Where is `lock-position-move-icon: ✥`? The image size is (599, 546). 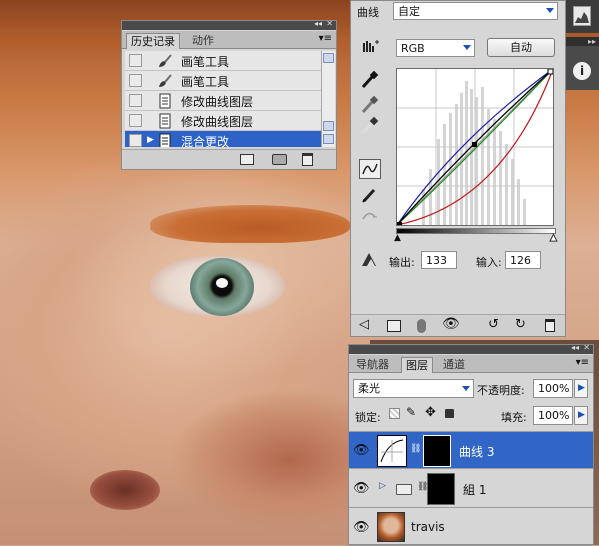 lock-position-move-icon: ✥ is located at coordinates (430, 412).